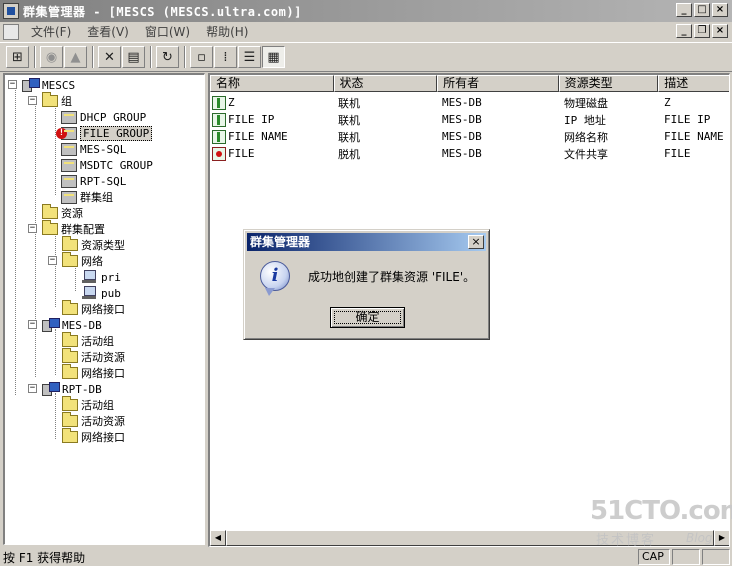 This screenshot has width=732, height=566. I want to click on network-icon, so click(90, 293).